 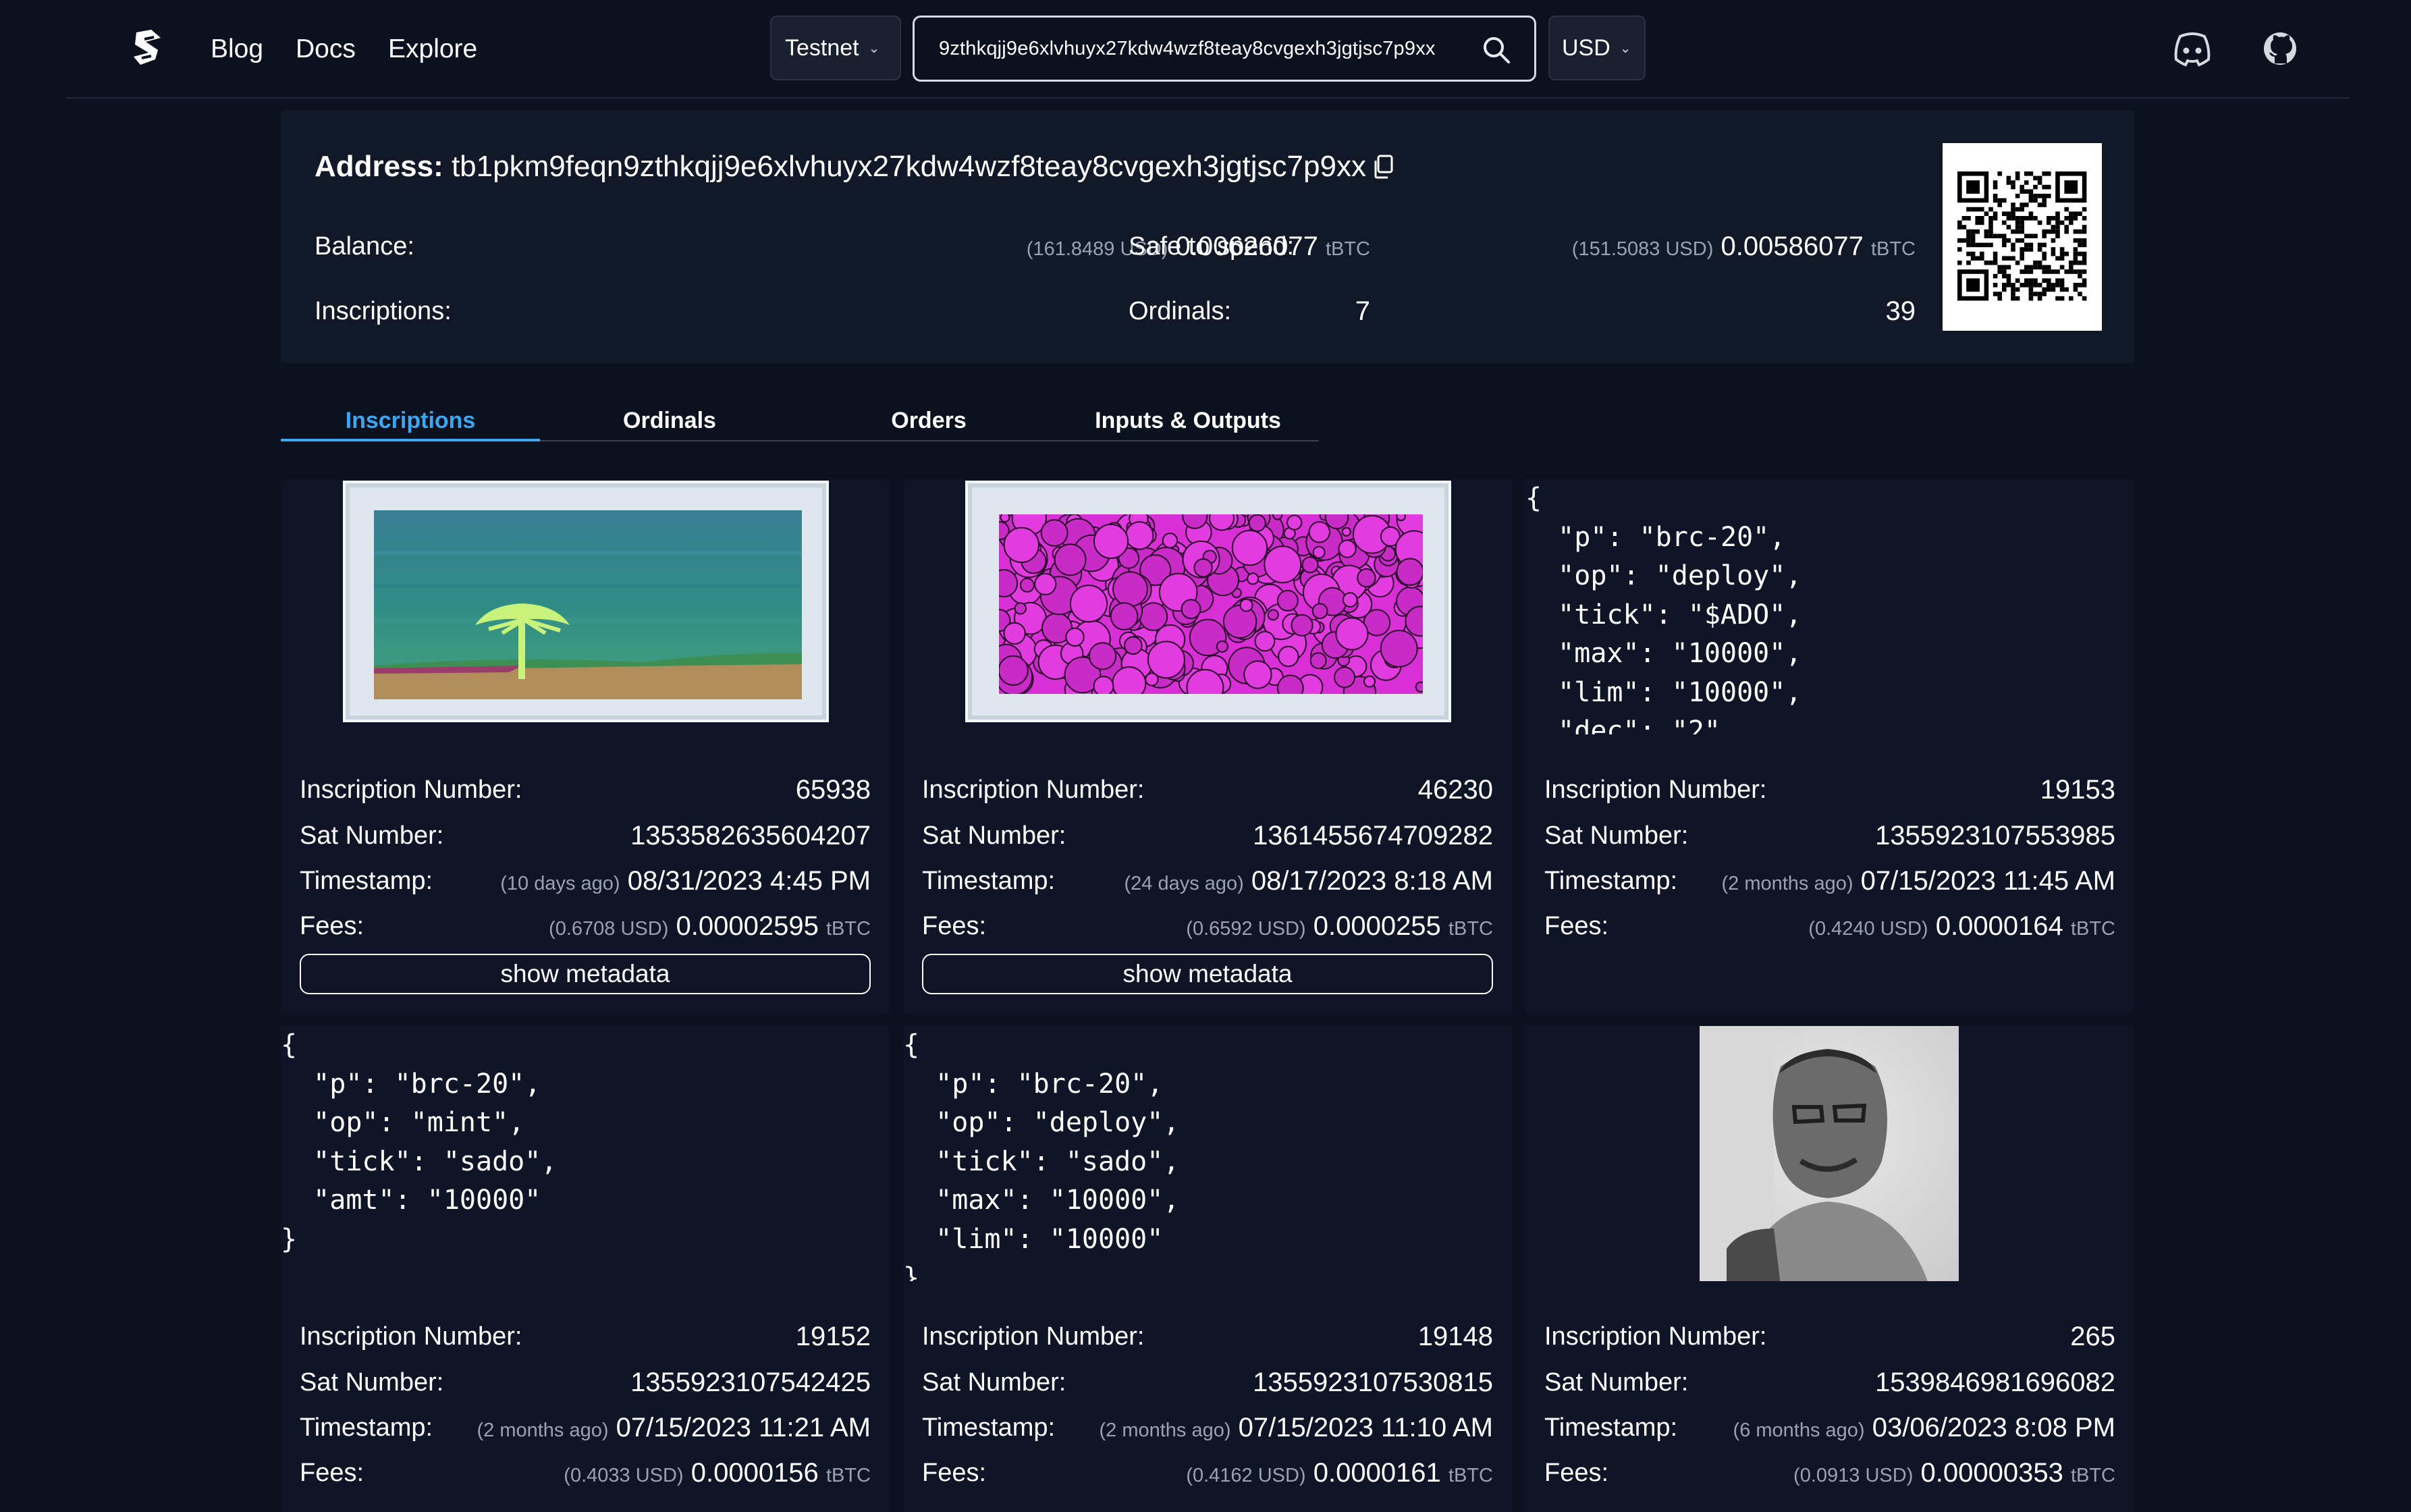 What do you see at coordinates (2022, 237) in the screenshot?
I see `qr-code` at bounding box center [2022, 237].